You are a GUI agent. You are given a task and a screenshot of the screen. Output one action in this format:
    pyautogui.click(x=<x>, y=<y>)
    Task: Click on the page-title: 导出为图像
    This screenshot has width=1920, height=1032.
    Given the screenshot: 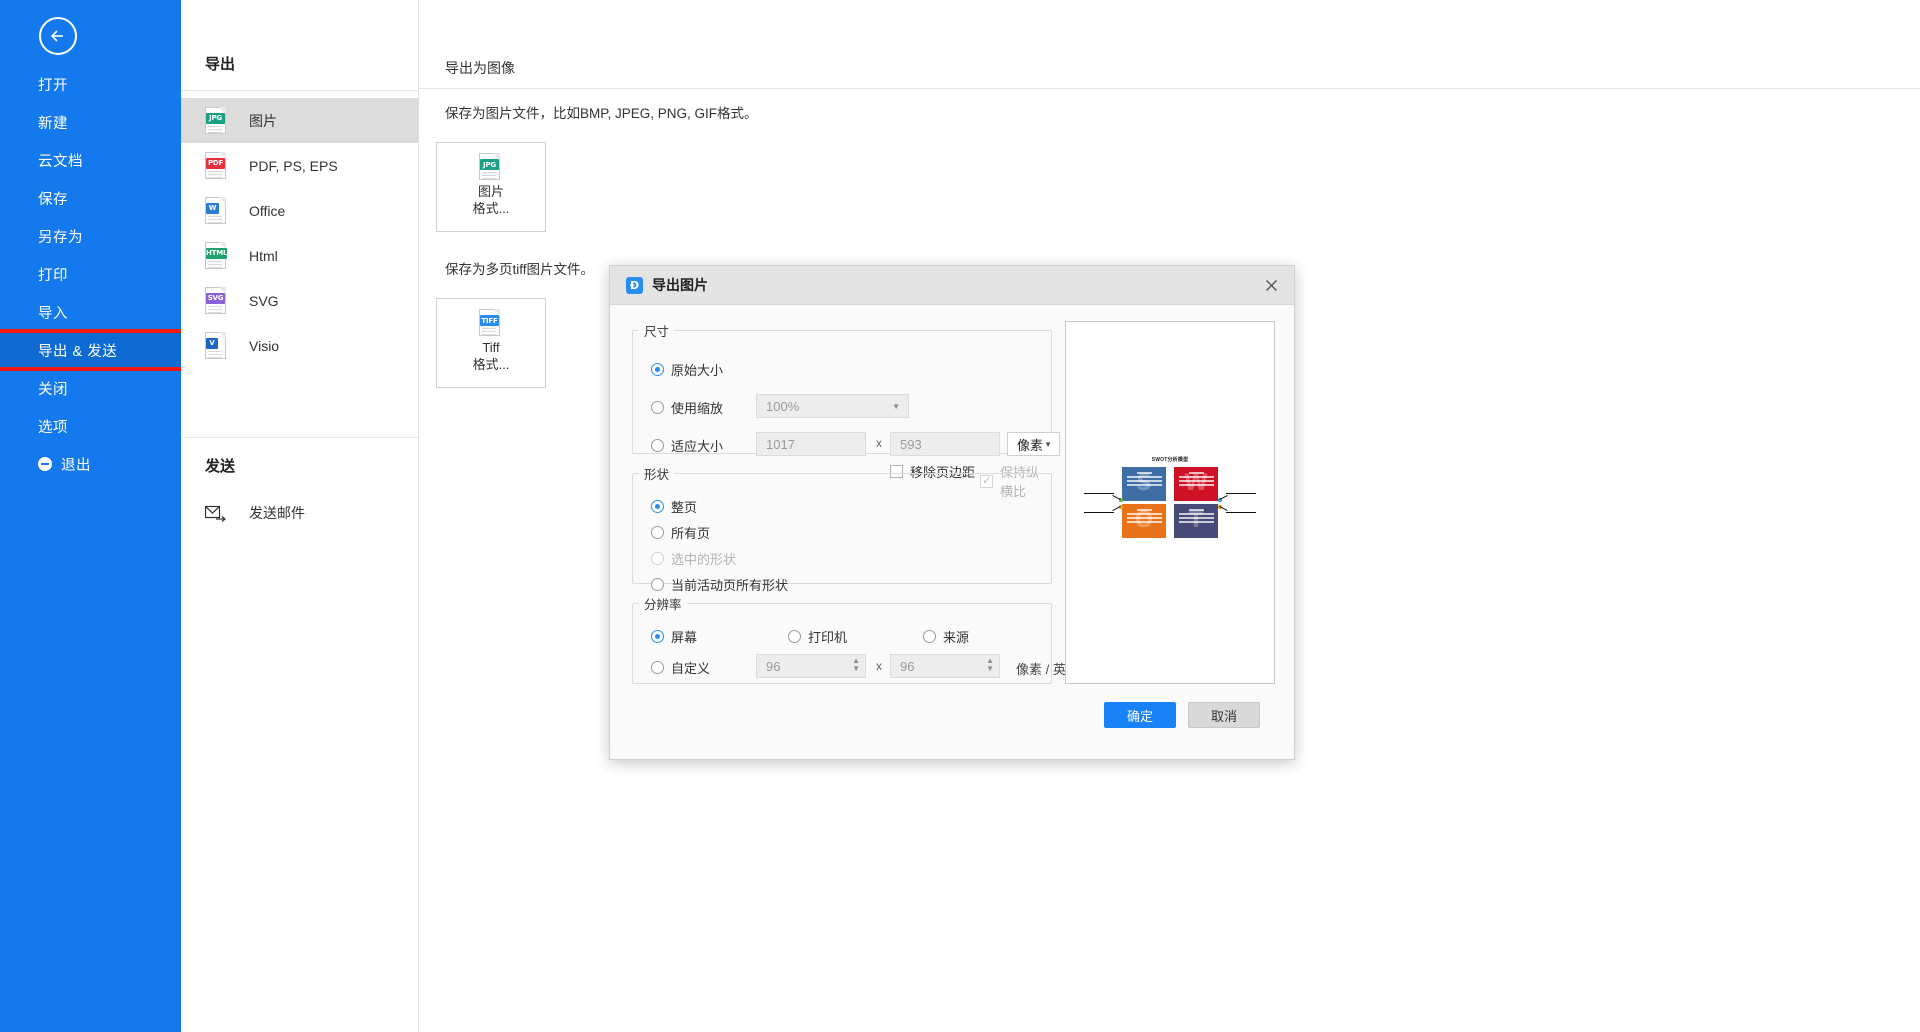 What is the action you would take?
    pyautogui.click(x=480, y=68)
    